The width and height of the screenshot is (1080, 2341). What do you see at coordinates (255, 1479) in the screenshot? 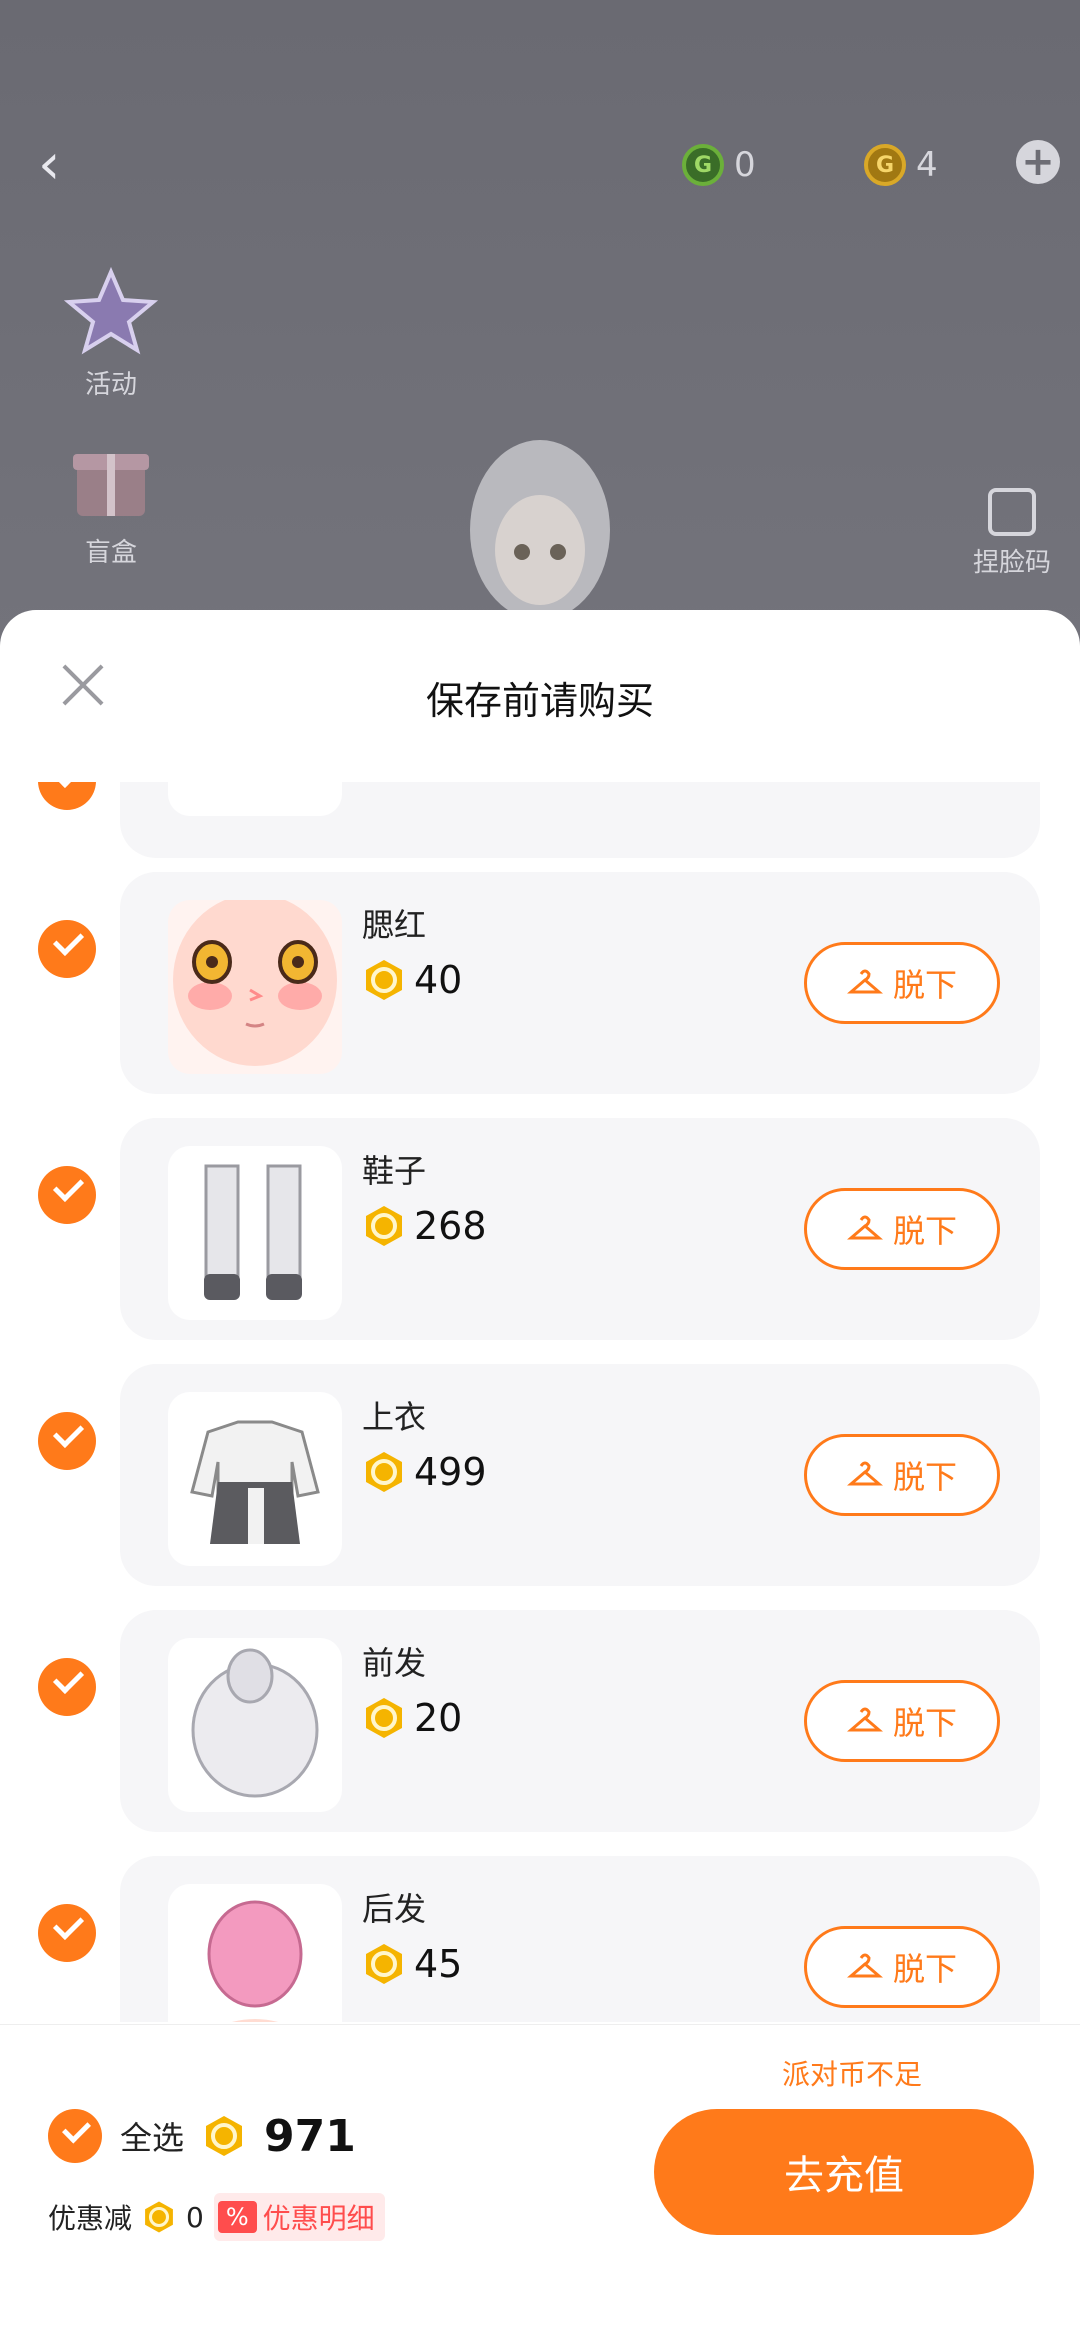
I see `top-thumbnail` at bounding box center [255, 1479].